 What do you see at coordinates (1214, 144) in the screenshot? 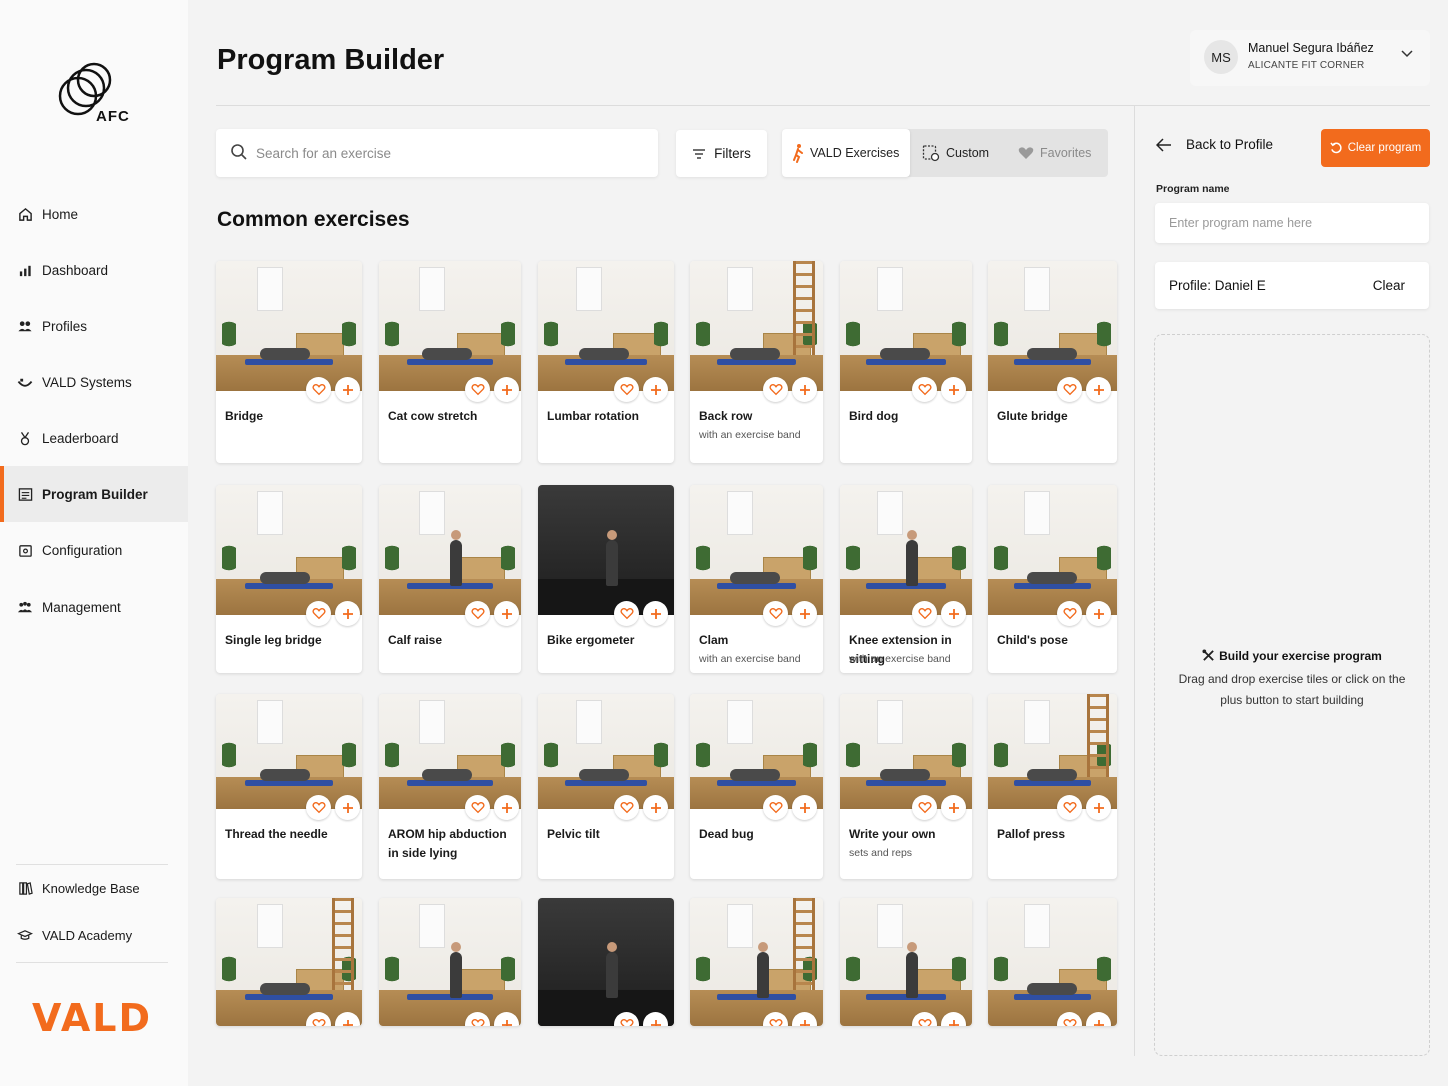
I see `back-to-profile-link: Back to Profile` at bounding box center [1214, 144].